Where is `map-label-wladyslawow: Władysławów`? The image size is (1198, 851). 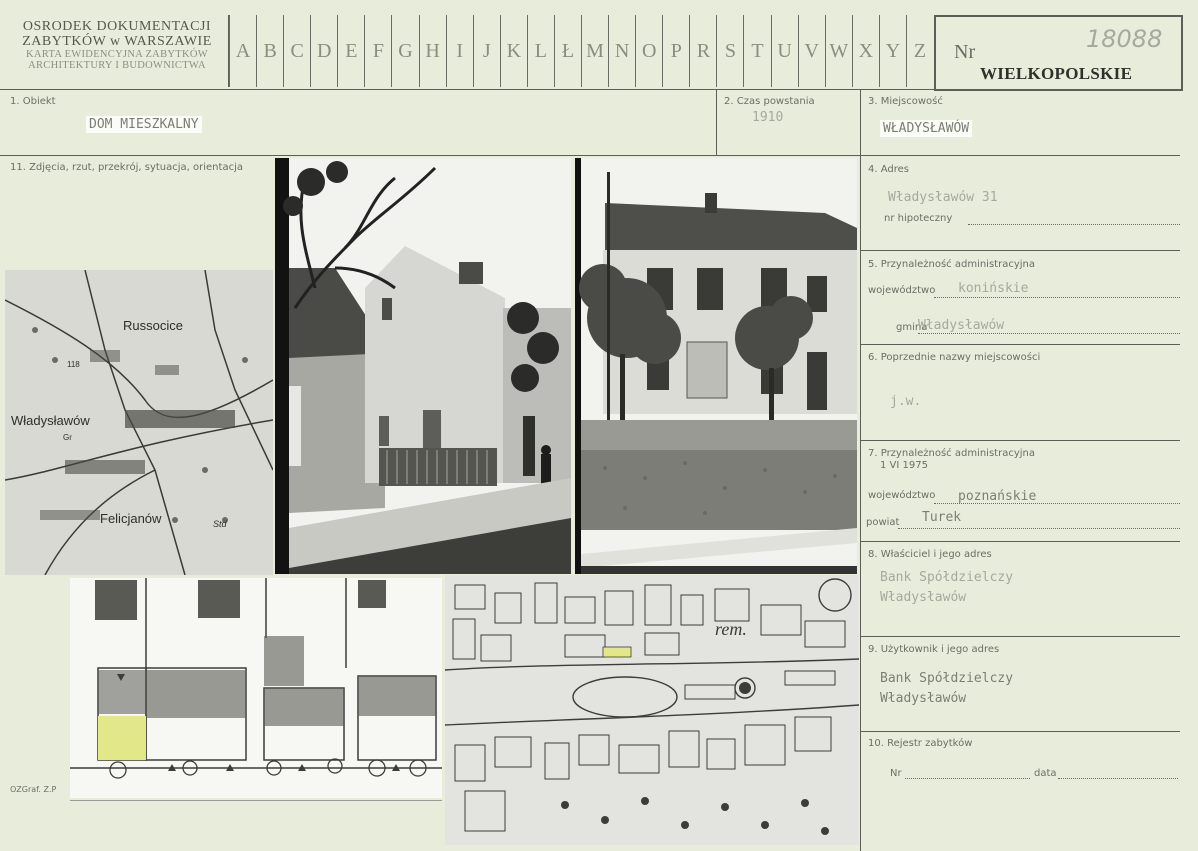
map-label-wladyslawow: Władysławów is located at coordinates (50, 420).